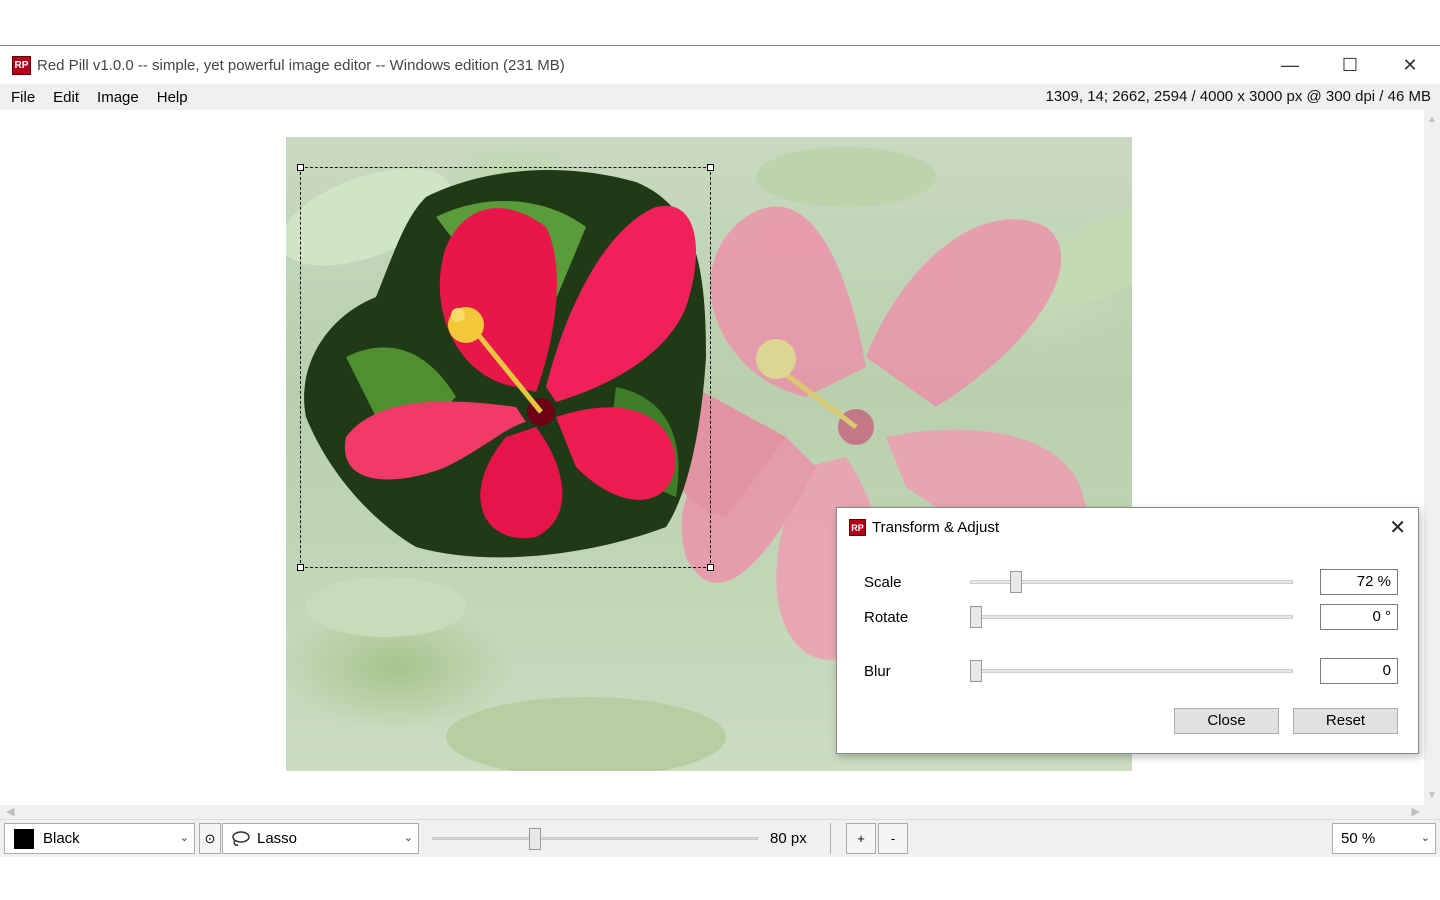 The image size is (1440, 900). What do you see at coordinates (320, 838) in the screenshot?
I see `tool-select: Lasso ⌄` at bounding box center [320, 838].